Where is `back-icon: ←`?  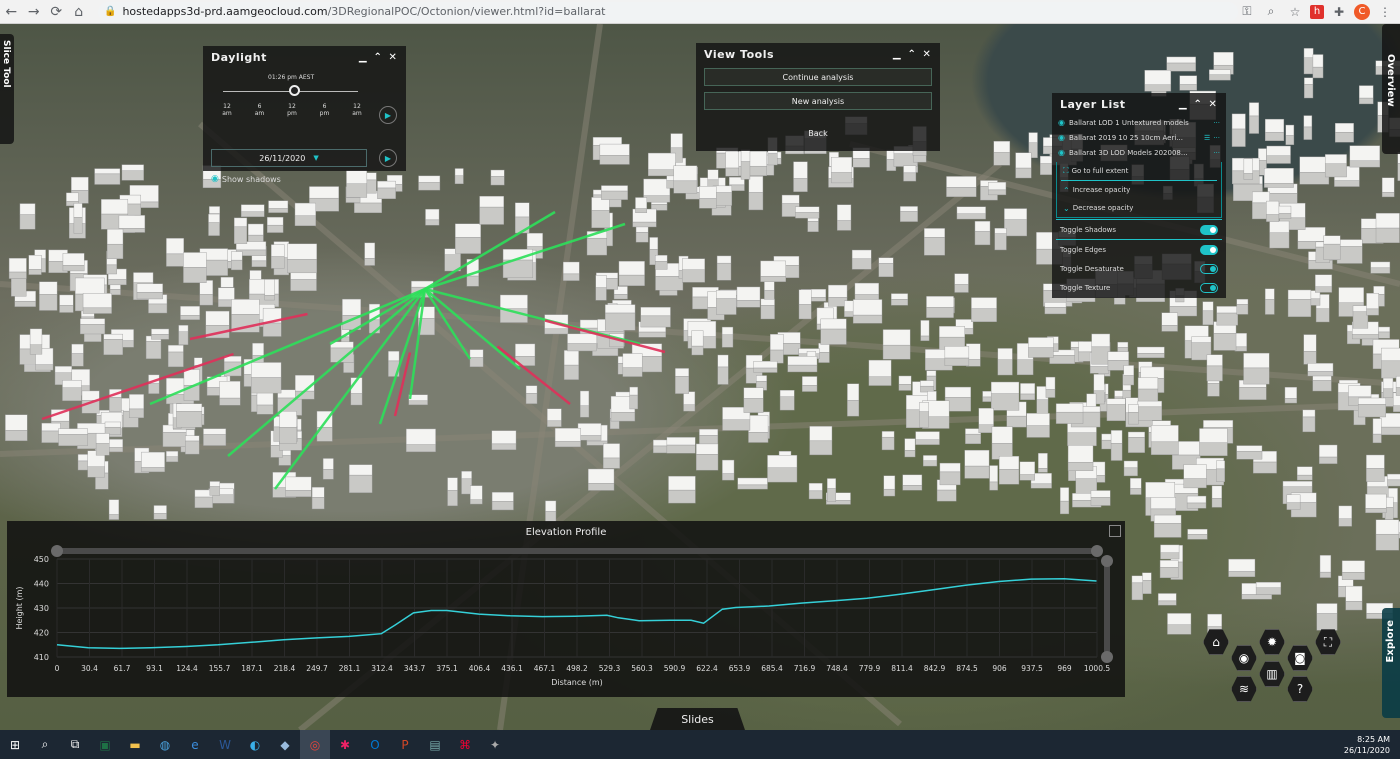 back-icon: ← is located at coordinates (11, 12).